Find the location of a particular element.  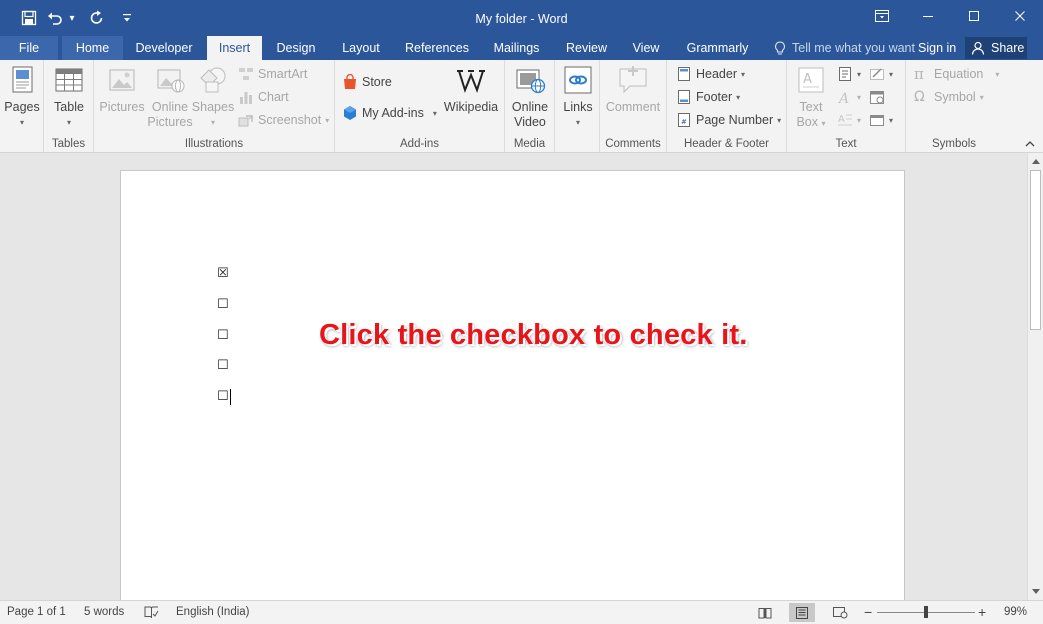

tab-review: Review is located at coordinates (586, 48).